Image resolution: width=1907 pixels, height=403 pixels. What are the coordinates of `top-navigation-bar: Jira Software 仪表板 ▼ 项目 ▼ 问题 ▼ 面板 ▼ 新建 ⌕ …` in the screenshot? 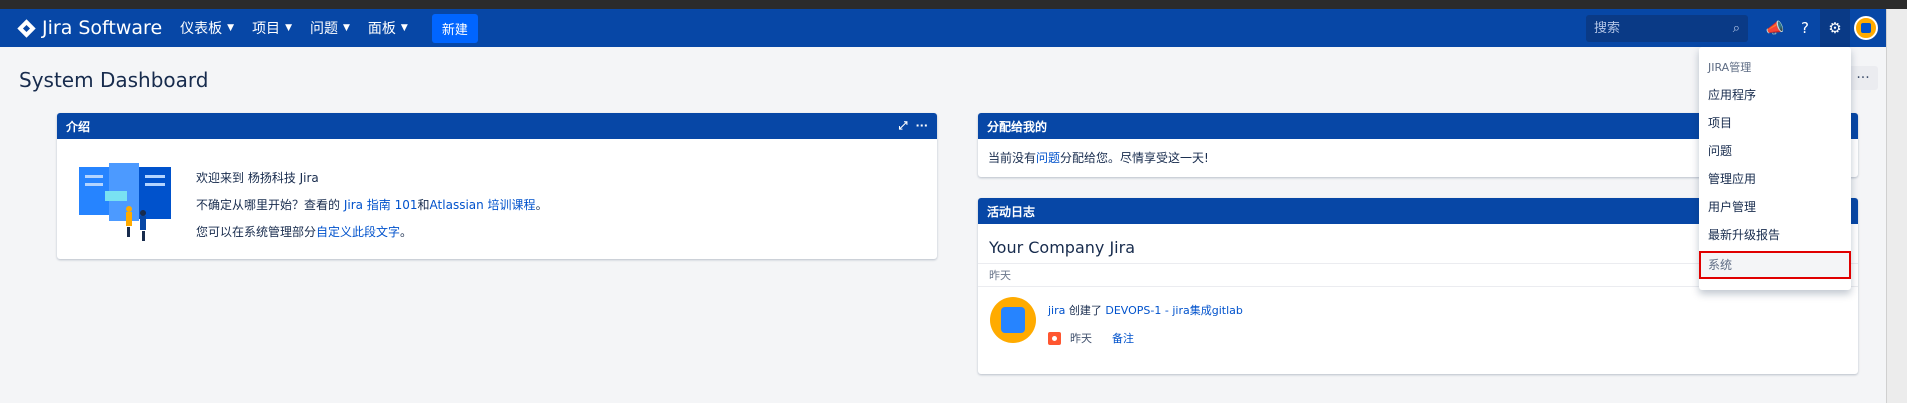 It's located at (943, 28).